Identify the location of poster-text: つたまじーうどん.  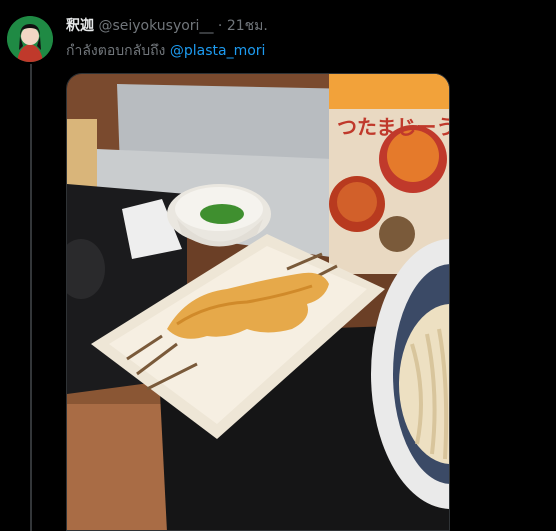
(393, 127).